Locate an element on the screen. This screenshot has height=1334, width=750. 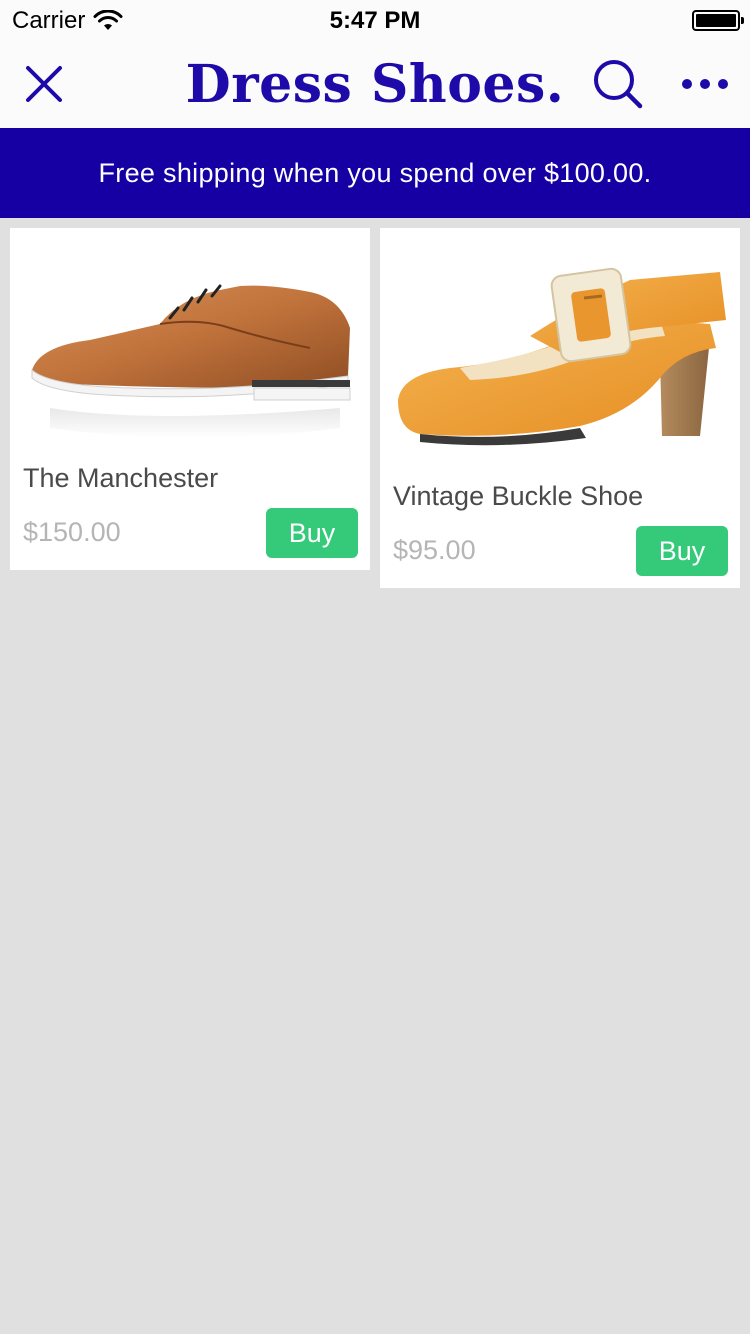
product-name: The Manchester is located at coordinates (120, 478).